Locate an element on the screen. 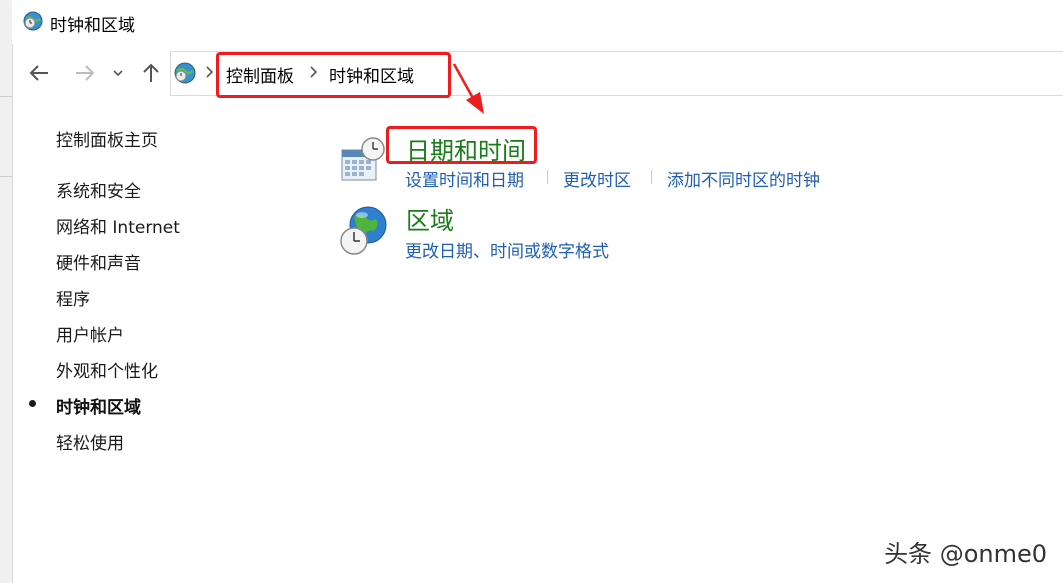 The image size is (1063, 583). watermark: 头条 @onme0 is located at coordinates (965, 554).